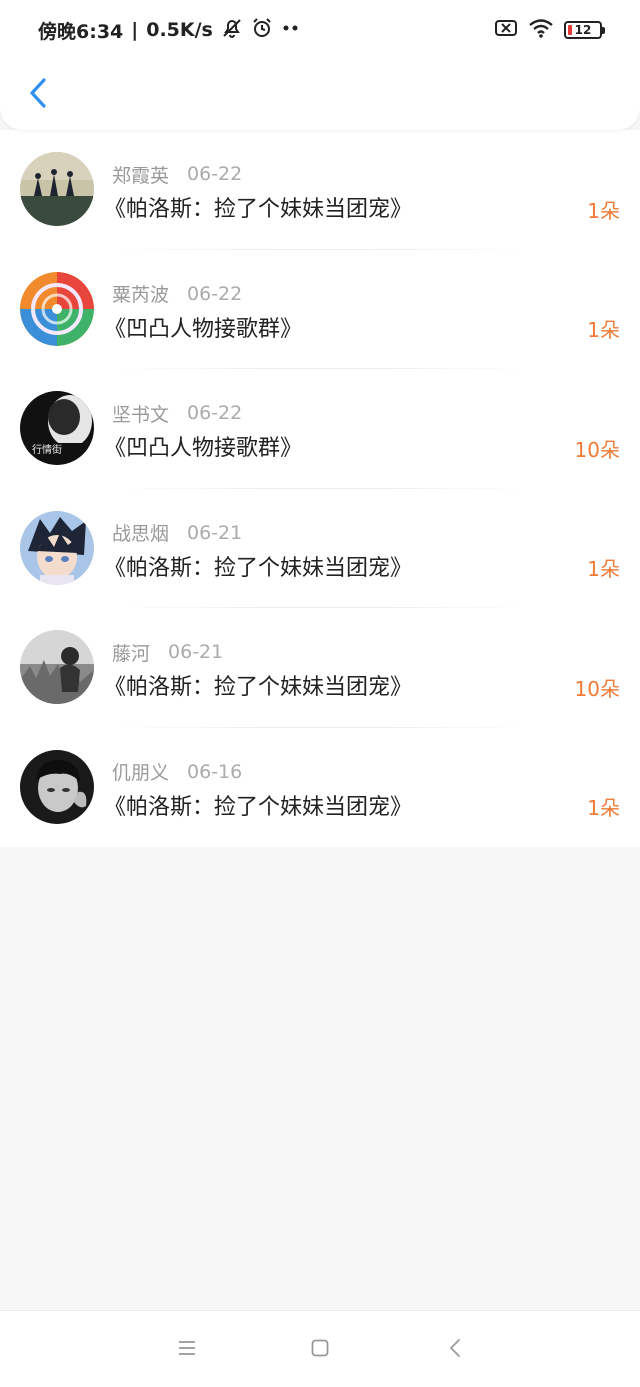  What do you see at coordinates (262, 30) in the screenshot?
I see `alarm-icon` at bounding box center [262, 30].